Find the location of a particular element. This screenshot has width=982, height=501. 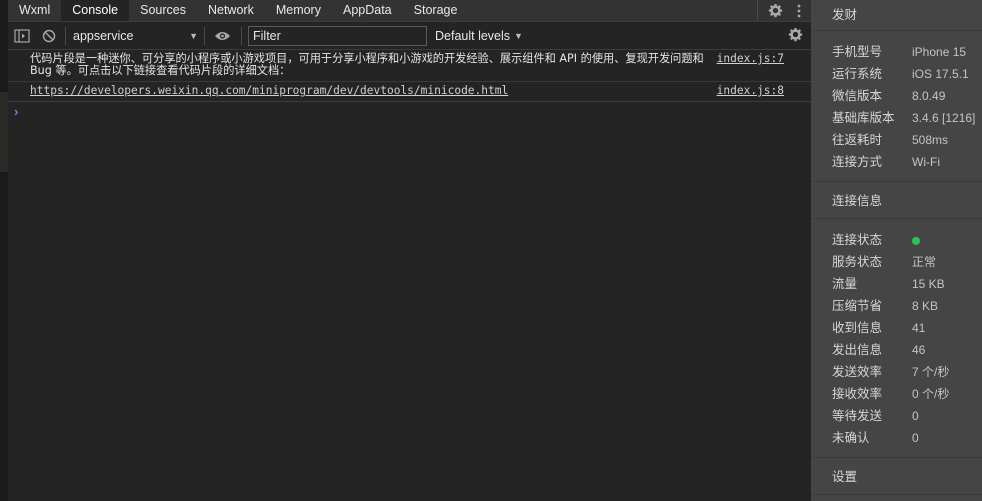

info-label: 流量 is located at coordinates (845, 284).